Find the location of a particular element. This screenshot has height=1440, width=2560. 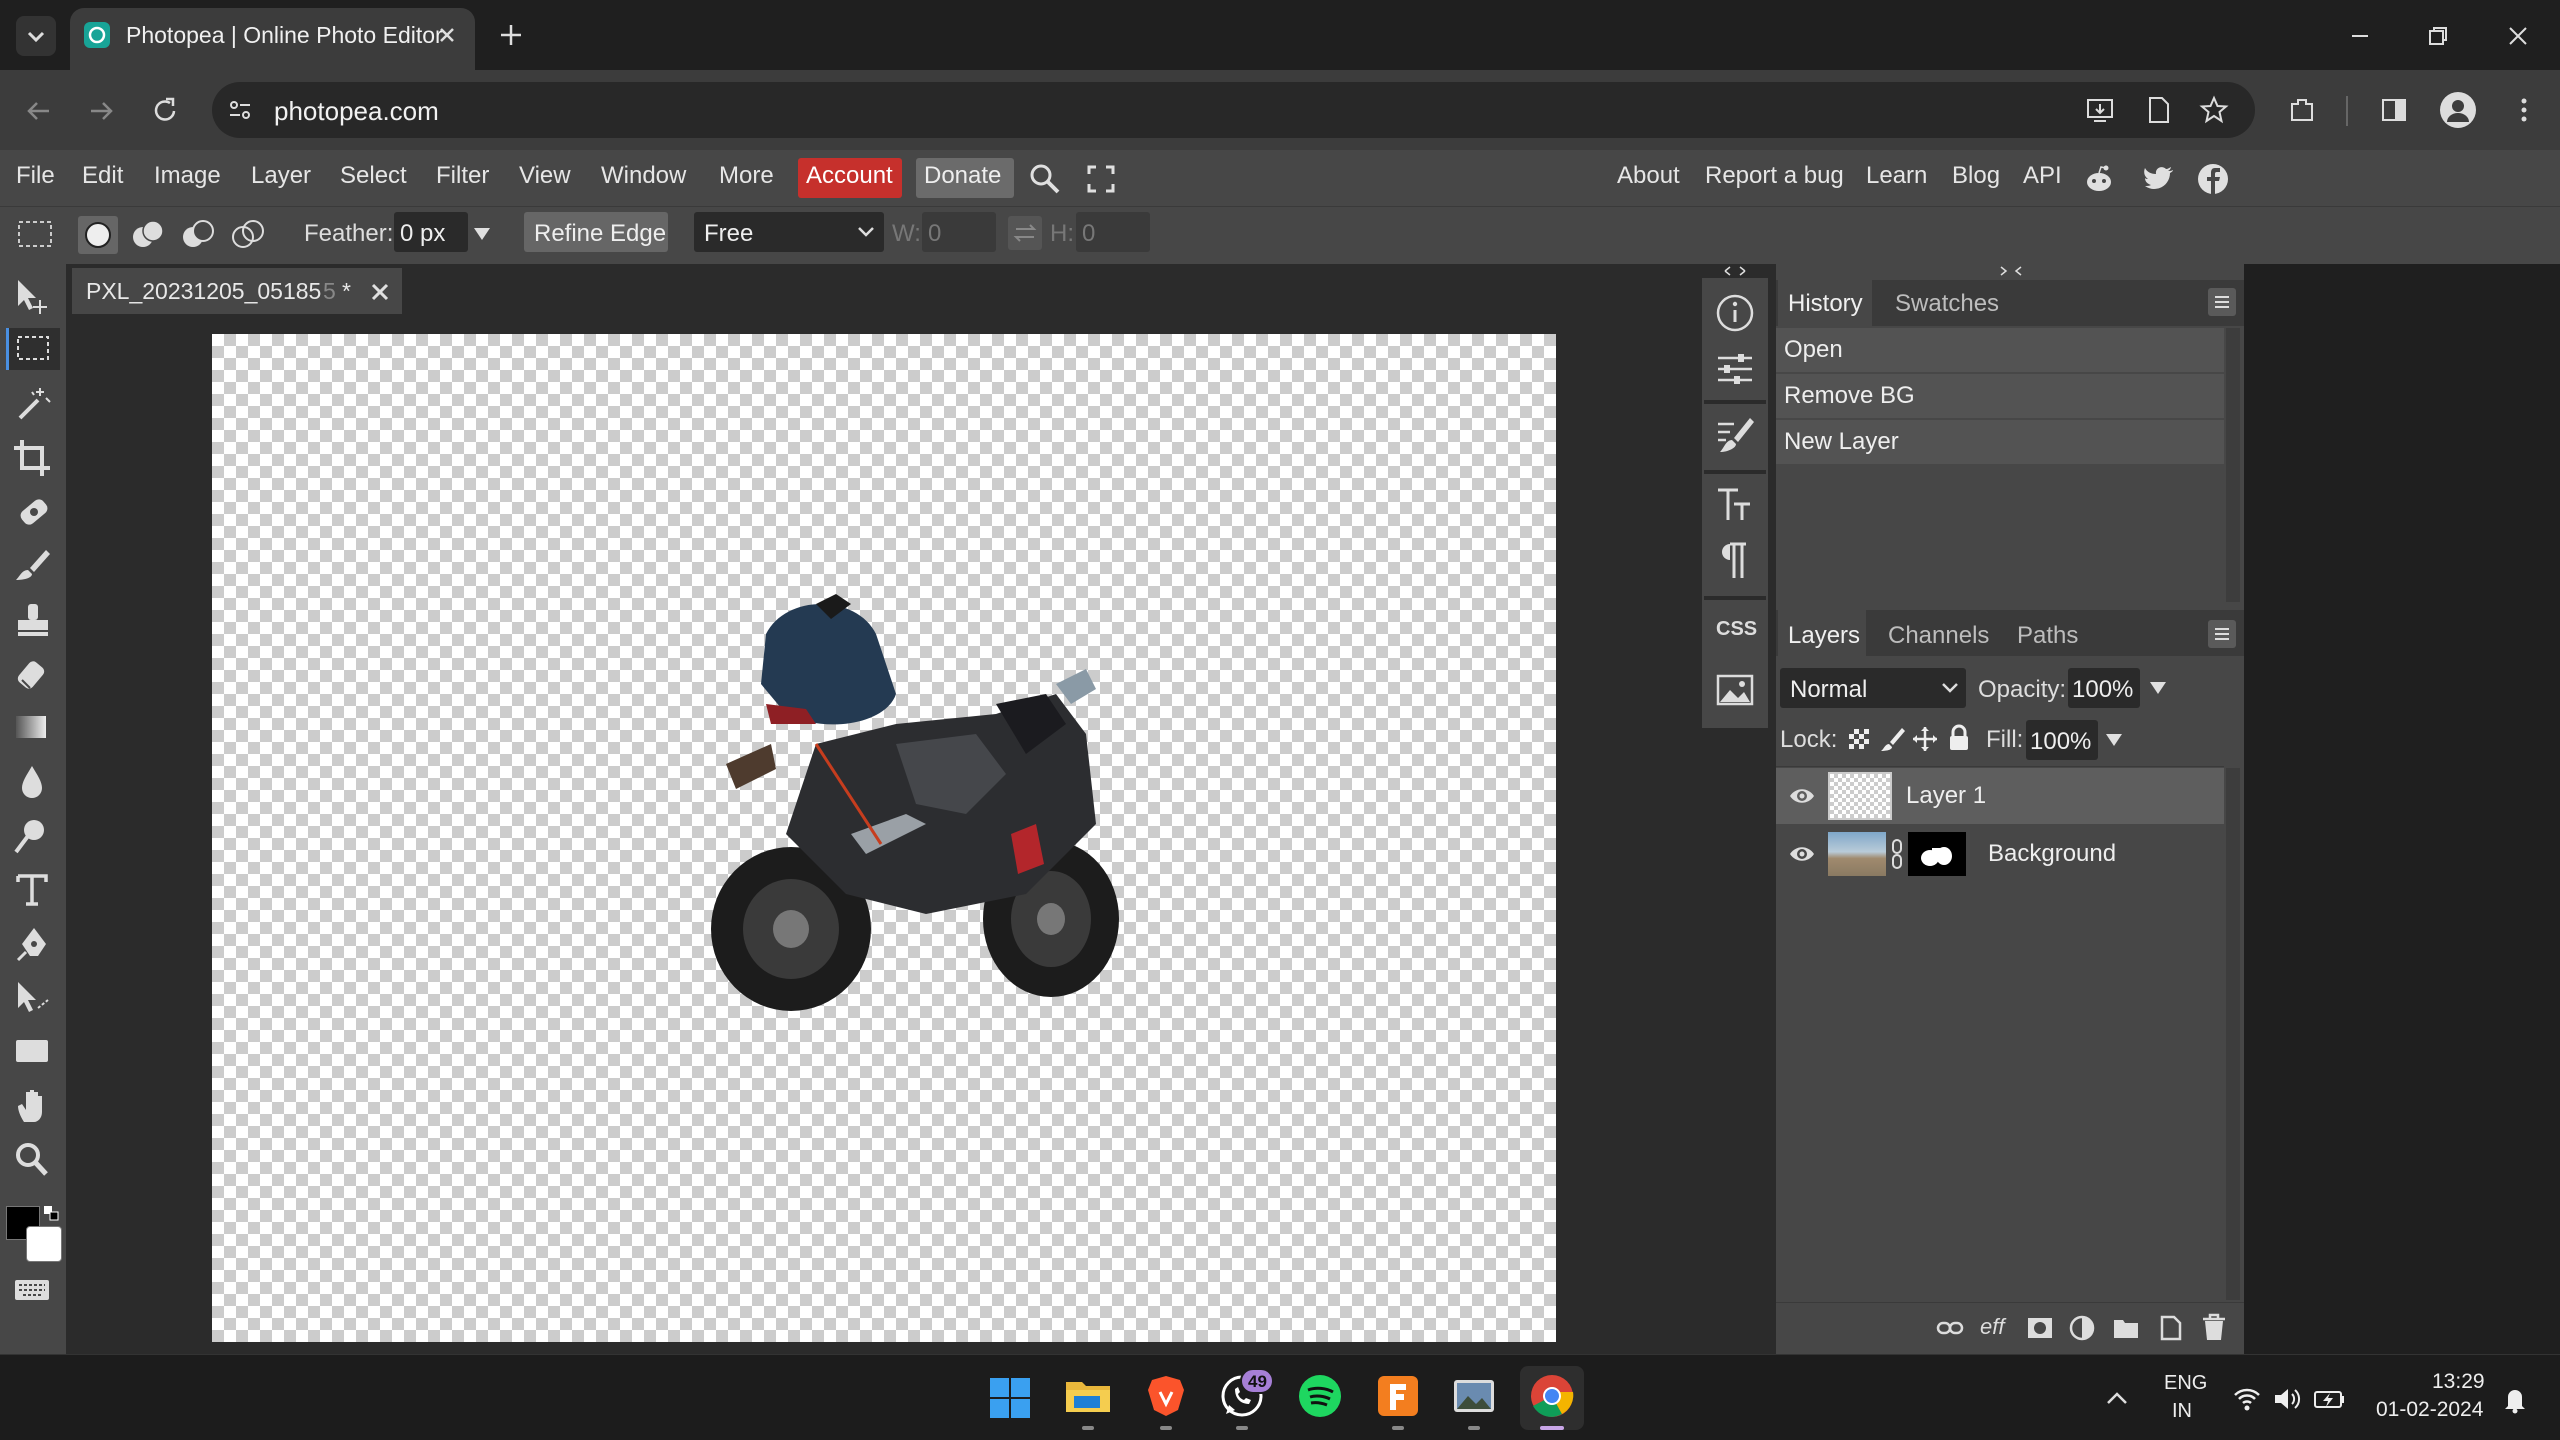

marquee-tool-preset-icon is located at coordinates (35, 234).